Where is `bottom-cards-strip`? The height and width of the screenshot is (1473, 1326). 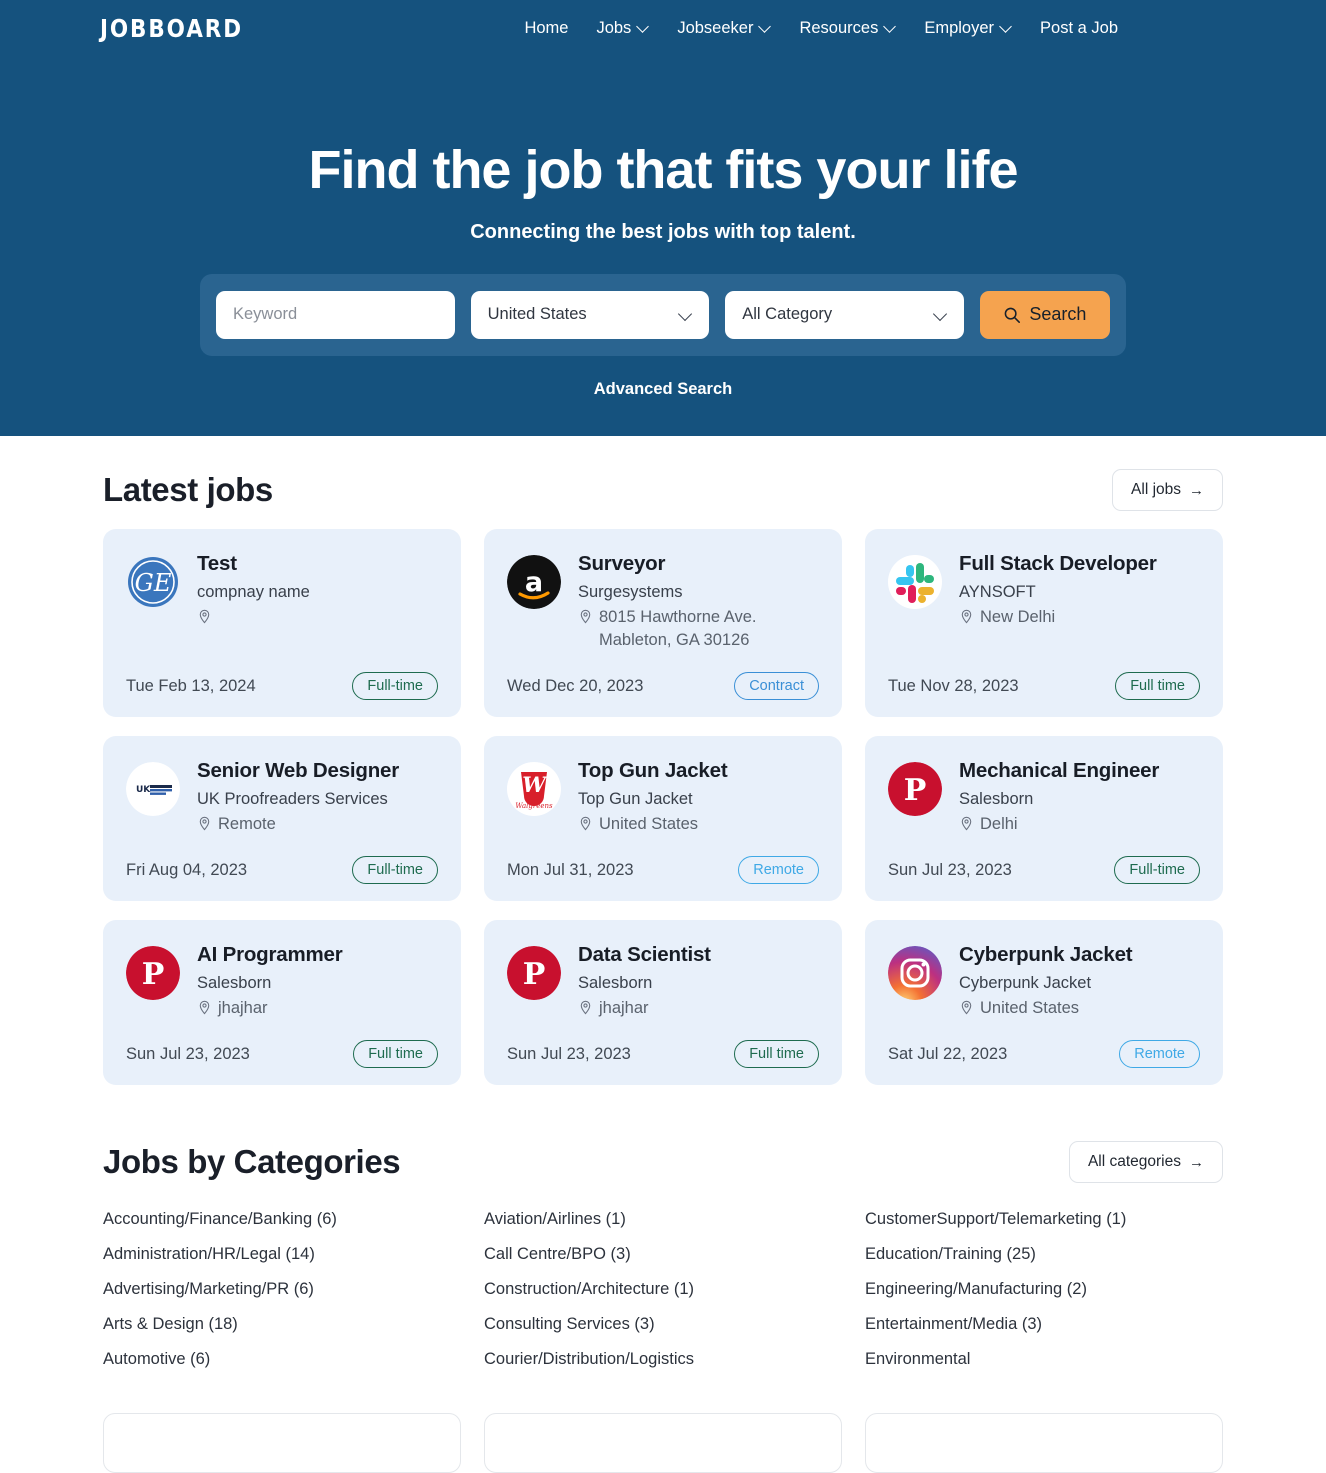
bottom-cards-strip is located at coordinates (663, 1443).